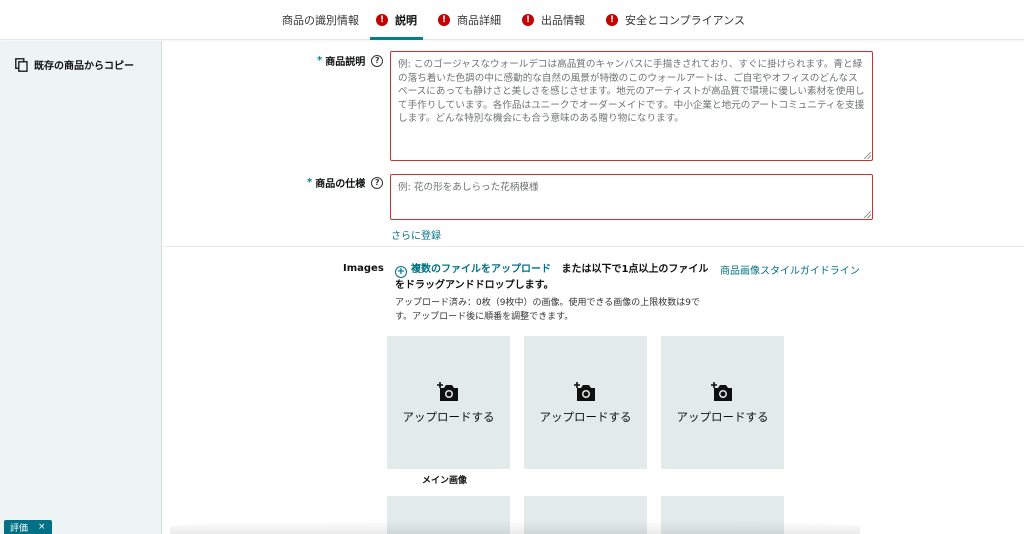 The image size is (1024, 534). I want to click on feedback-badge: 評価 ×, so click(28, 527).